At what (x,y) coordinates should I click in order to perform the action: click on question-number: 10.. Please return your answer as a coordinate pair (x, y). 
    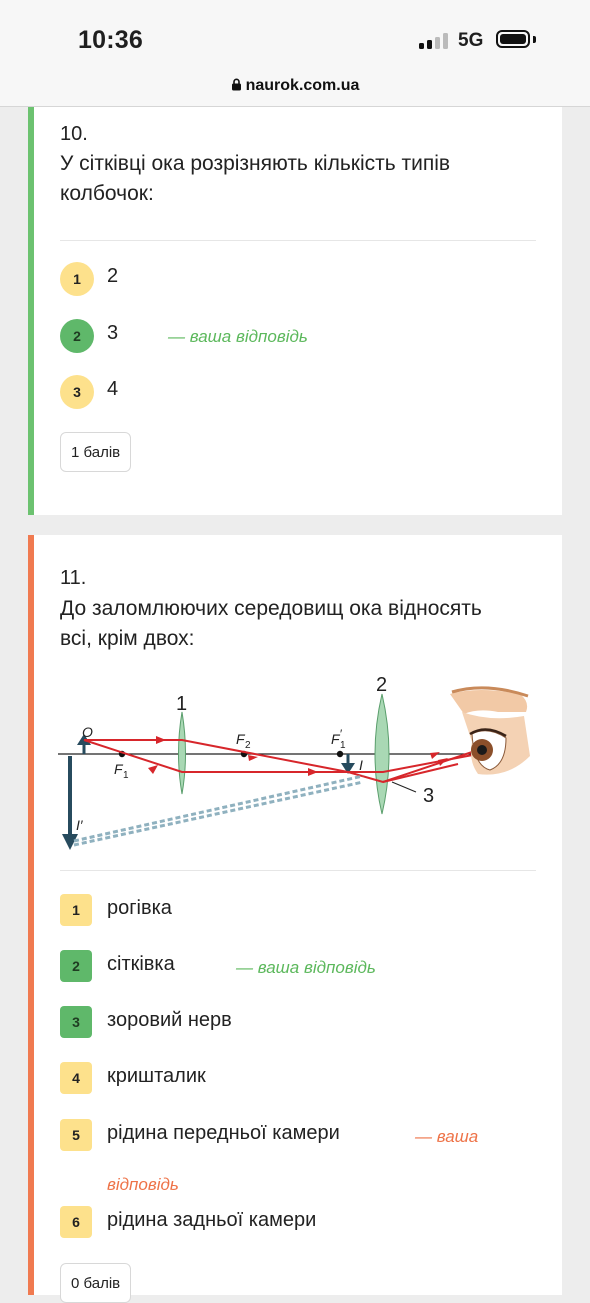
    Looking at the image, I should click on (74, 134).